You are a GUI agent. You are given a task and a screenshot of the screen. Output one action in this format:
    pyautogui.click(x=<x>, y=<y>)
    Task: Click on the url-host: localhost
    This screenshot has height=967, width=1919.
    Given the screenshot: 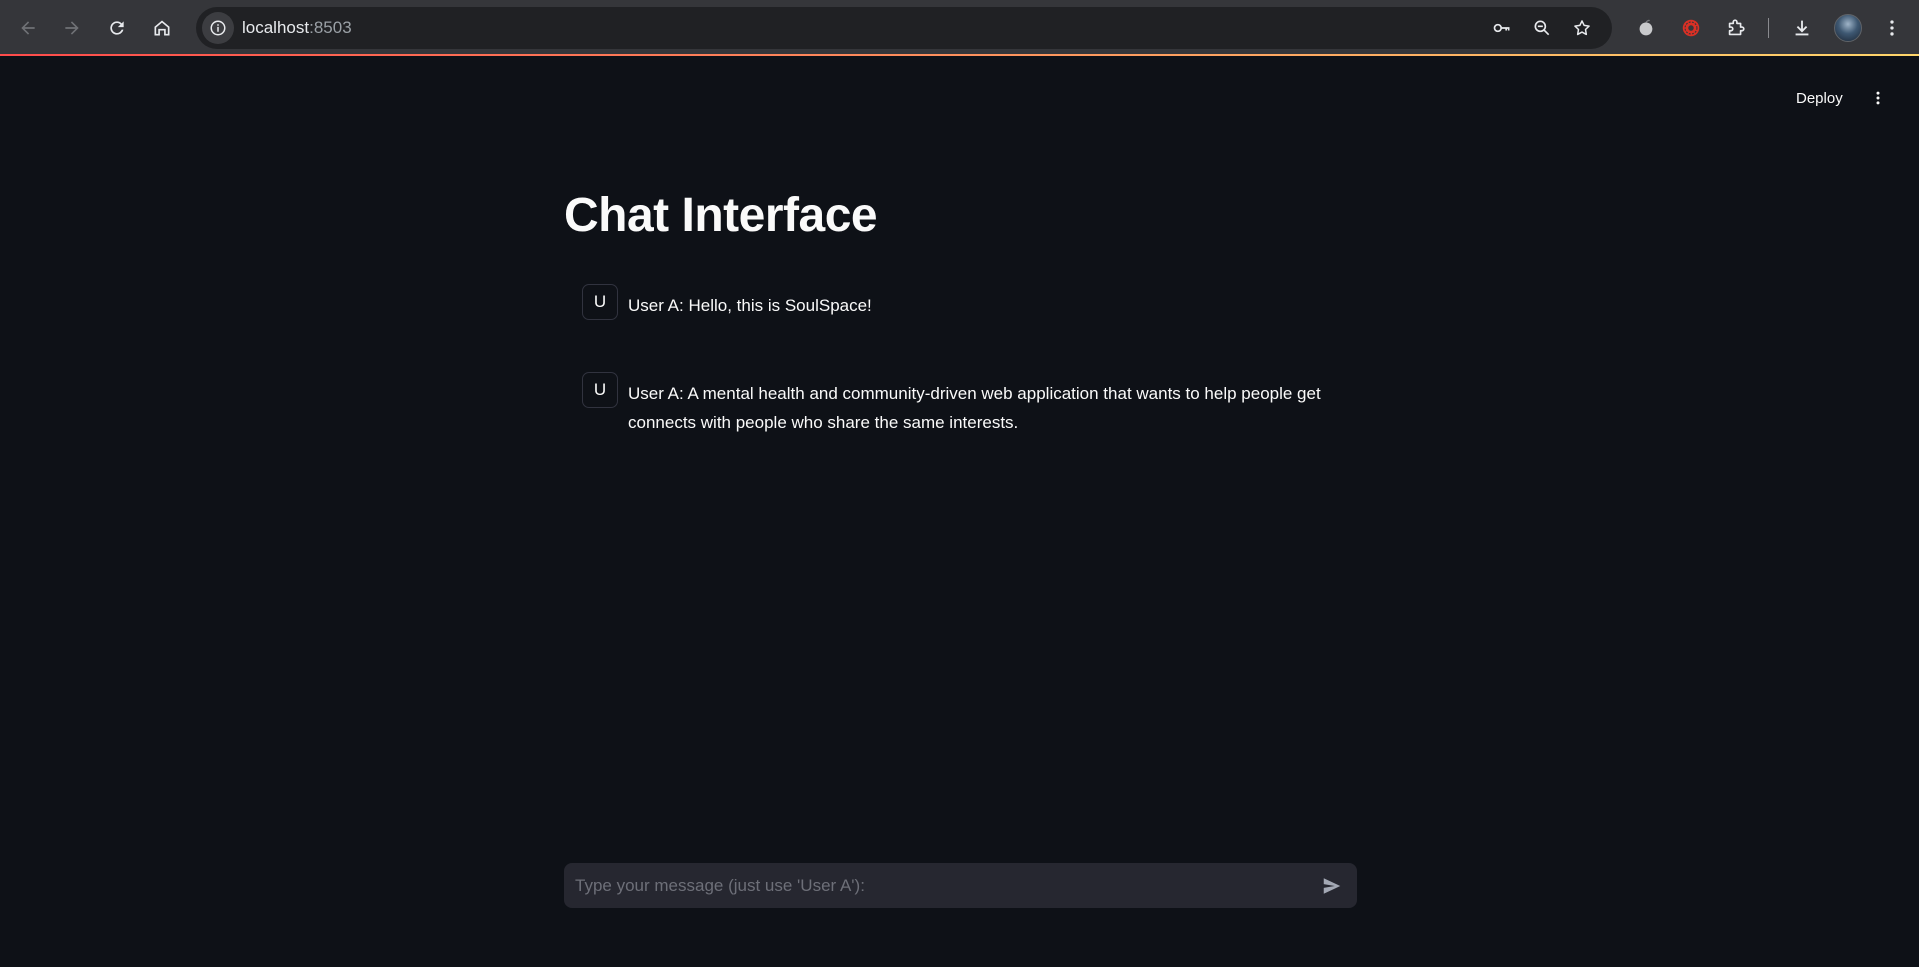 What is the action you would take?
    pyautogui.click(x=276, y=27)
    